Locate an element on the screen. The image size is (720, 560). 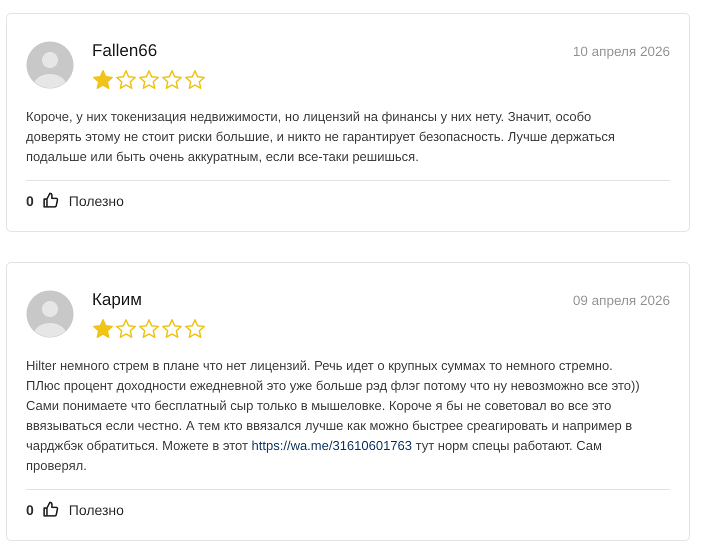
review-date: 10 апреля 2026 is located at coordinates (621, 51).